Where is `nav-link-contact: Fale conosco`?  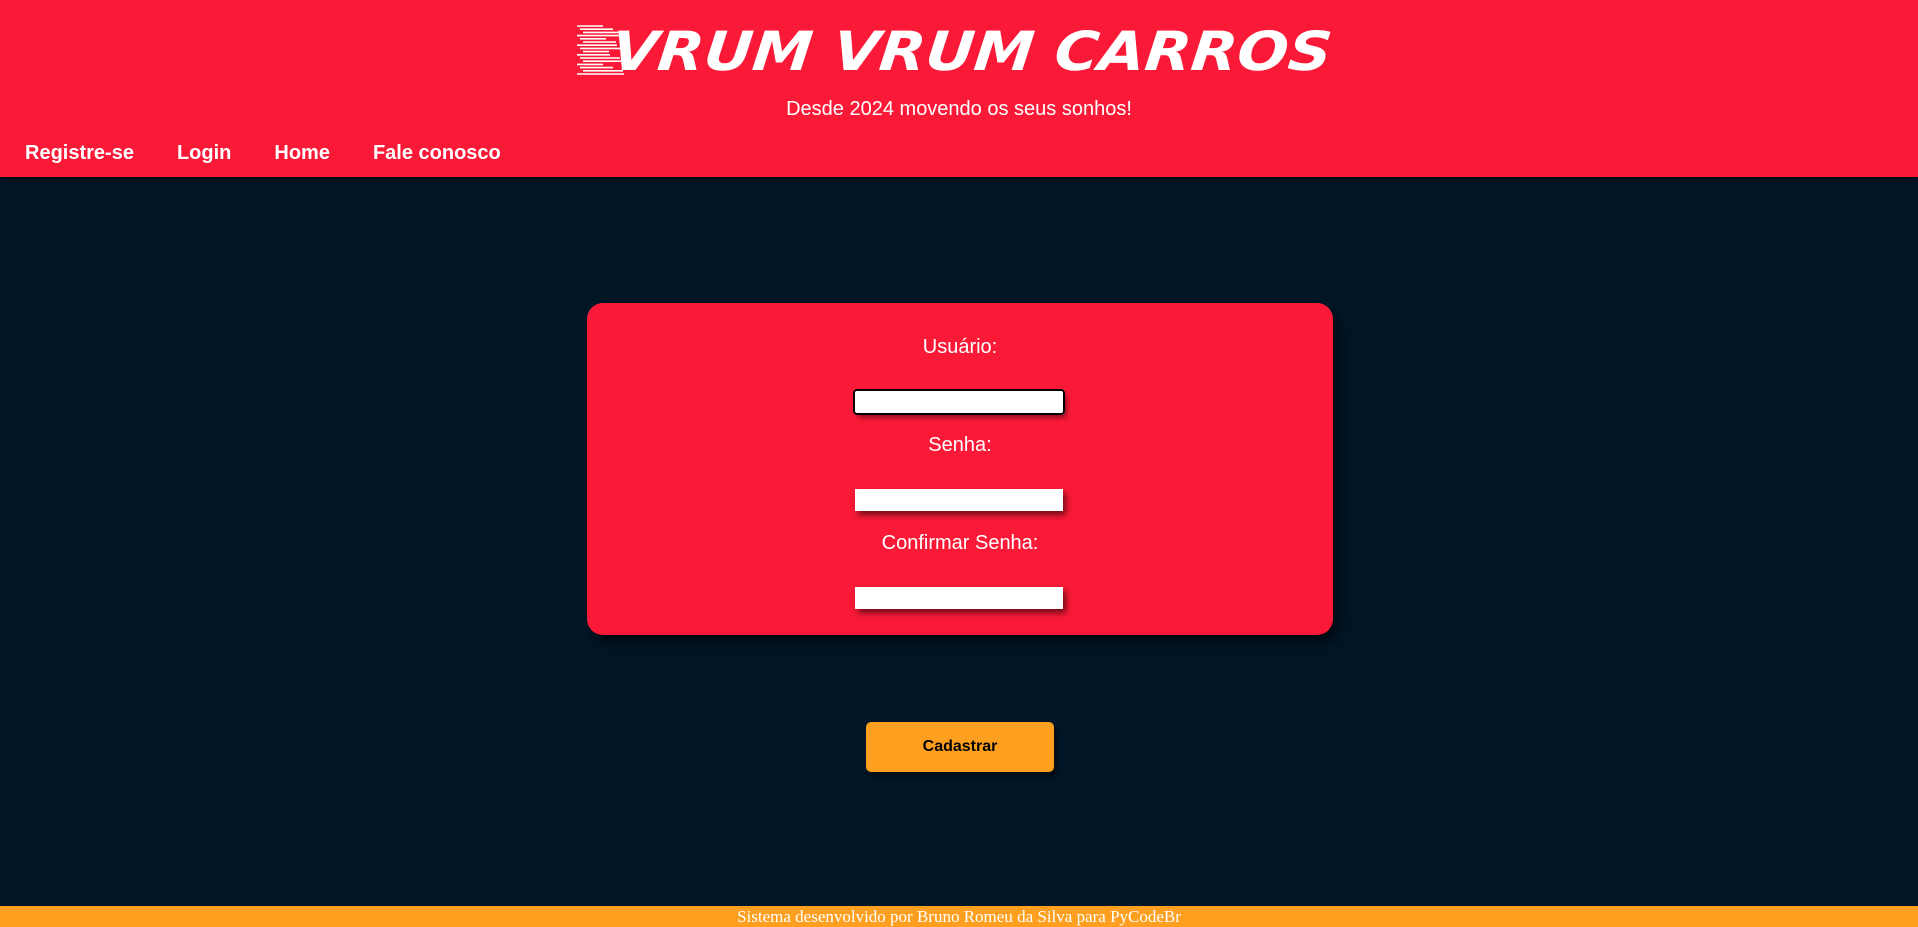
nav-link-contact: Fale conosco is located at coordinates (437, 153).